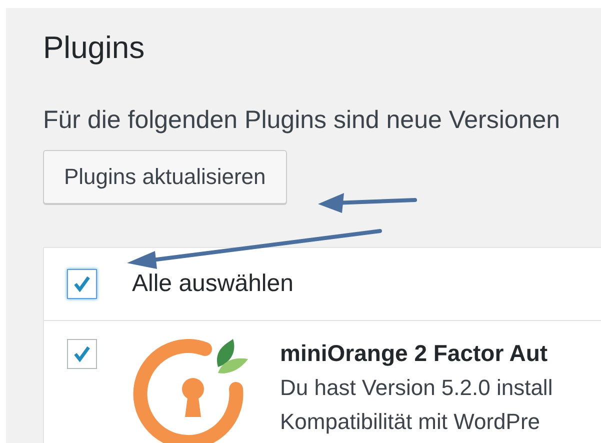 This screenshot has width=601, height=443. What do you see at coordinates (165, 177) in the screenshot?
I see `update-plugins-button: Plugins aktualisieren` at bounding box center [165, 177].